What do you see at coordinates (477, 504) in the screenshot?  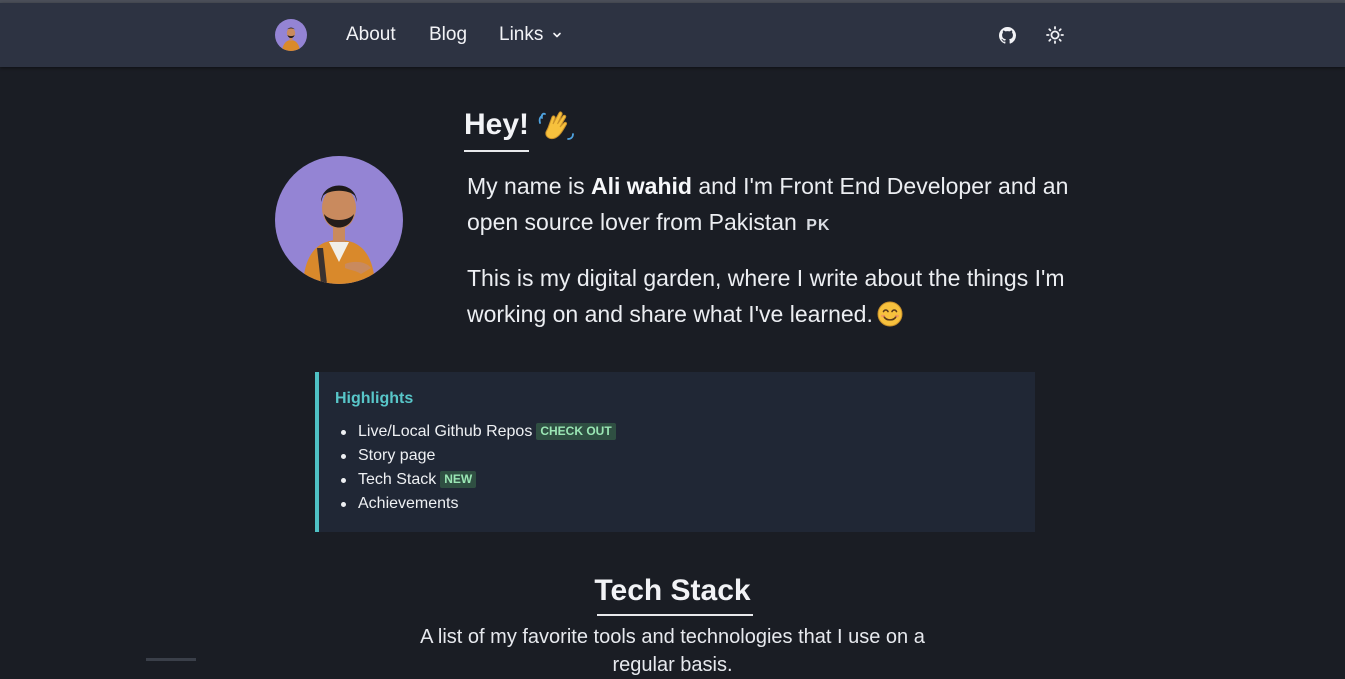 I see `highlight-item-achievements: Achievements` at bounding box center [477, 504].